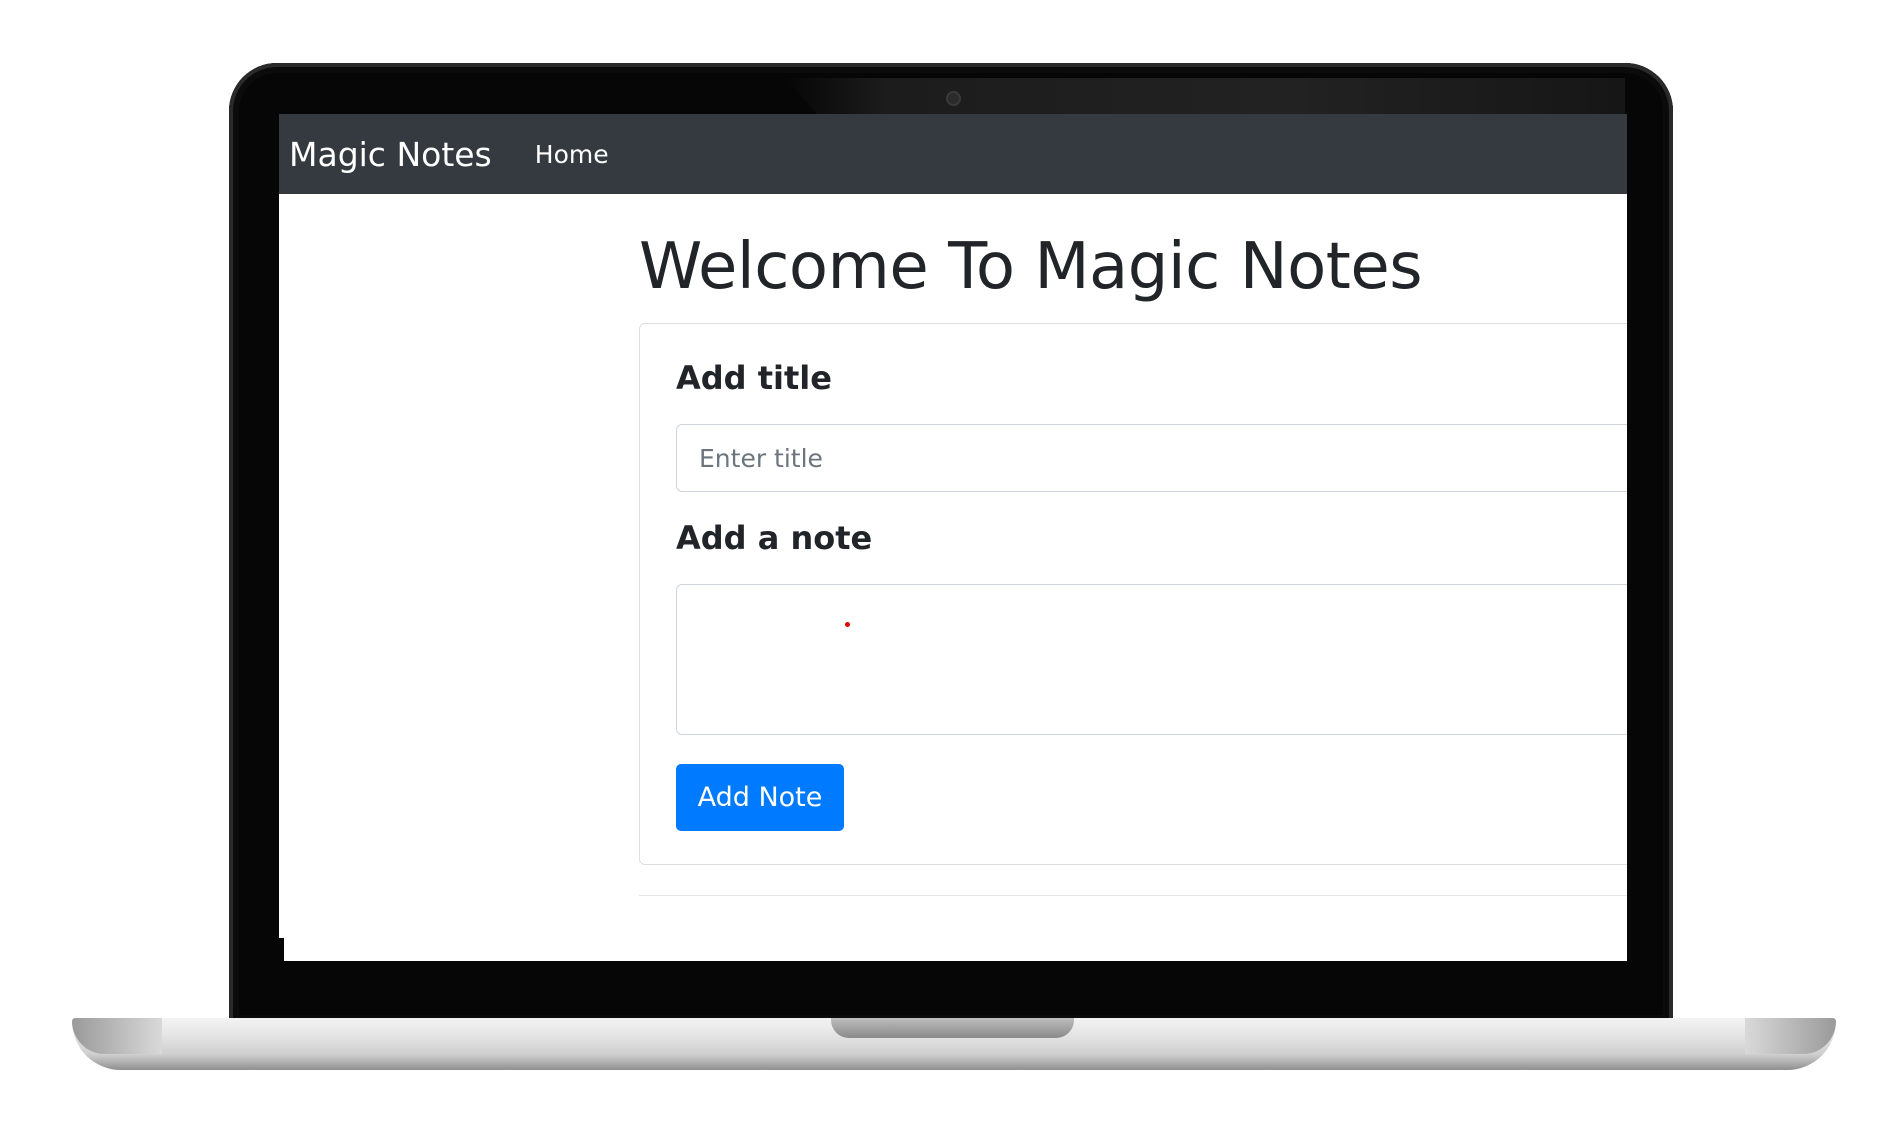 The image size is (1895, 1139). Describe the element at coordinates (953, 98) in the screenshot. I see `webcam-icon` at that location.